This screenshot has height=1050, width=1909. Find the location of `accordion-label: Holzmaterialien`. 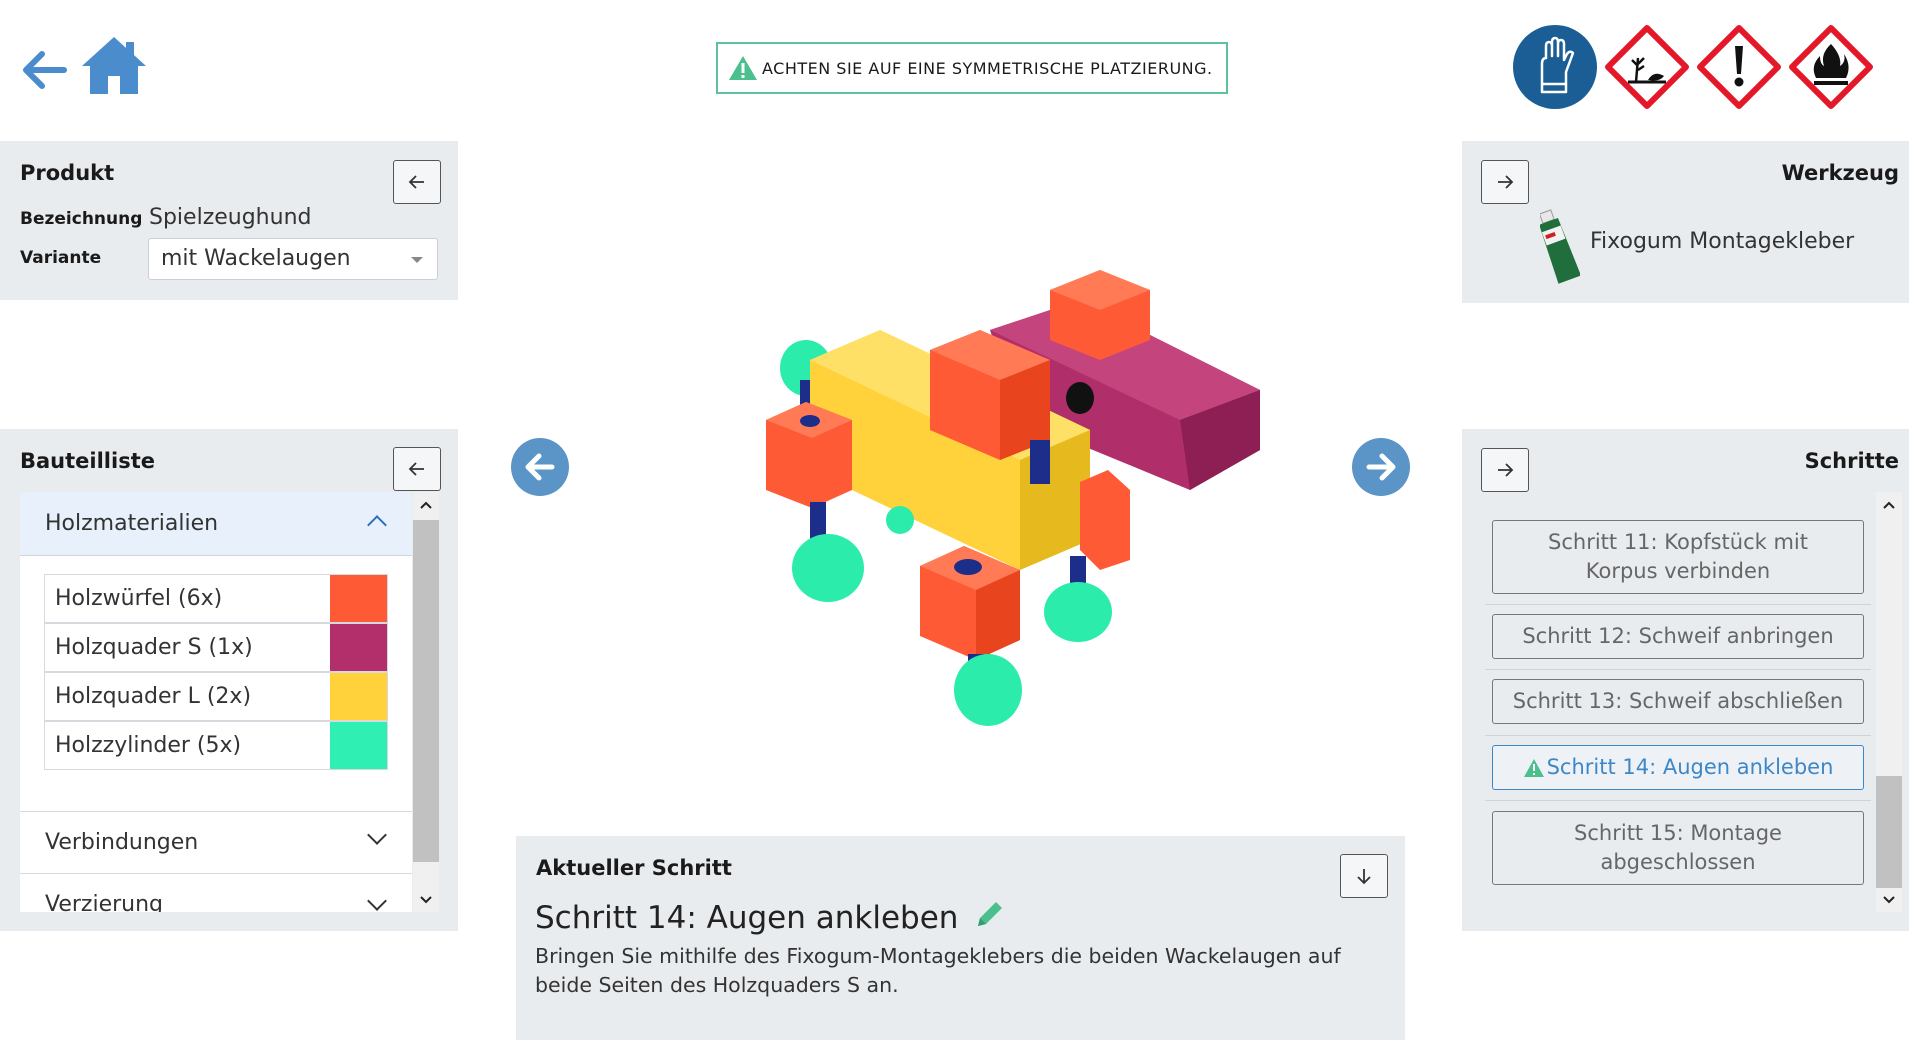

accordion-label: Holzmaterialien is located at coordinates (132, 523).